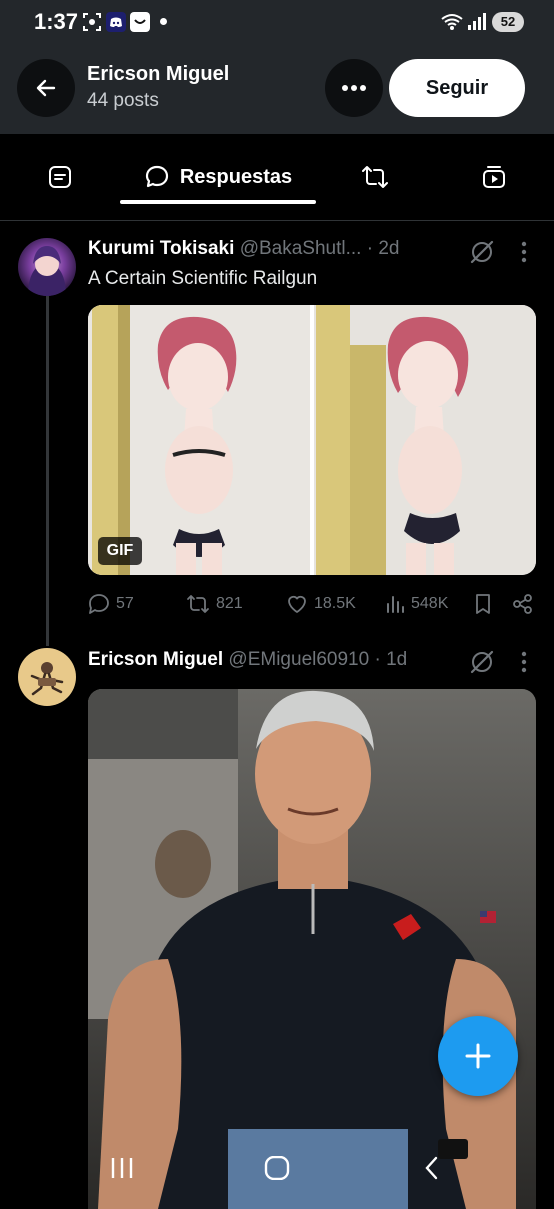 The width and height of the screenshot is (554, 1209). I want to click on like-button: 18.5K, so click(321, 604).